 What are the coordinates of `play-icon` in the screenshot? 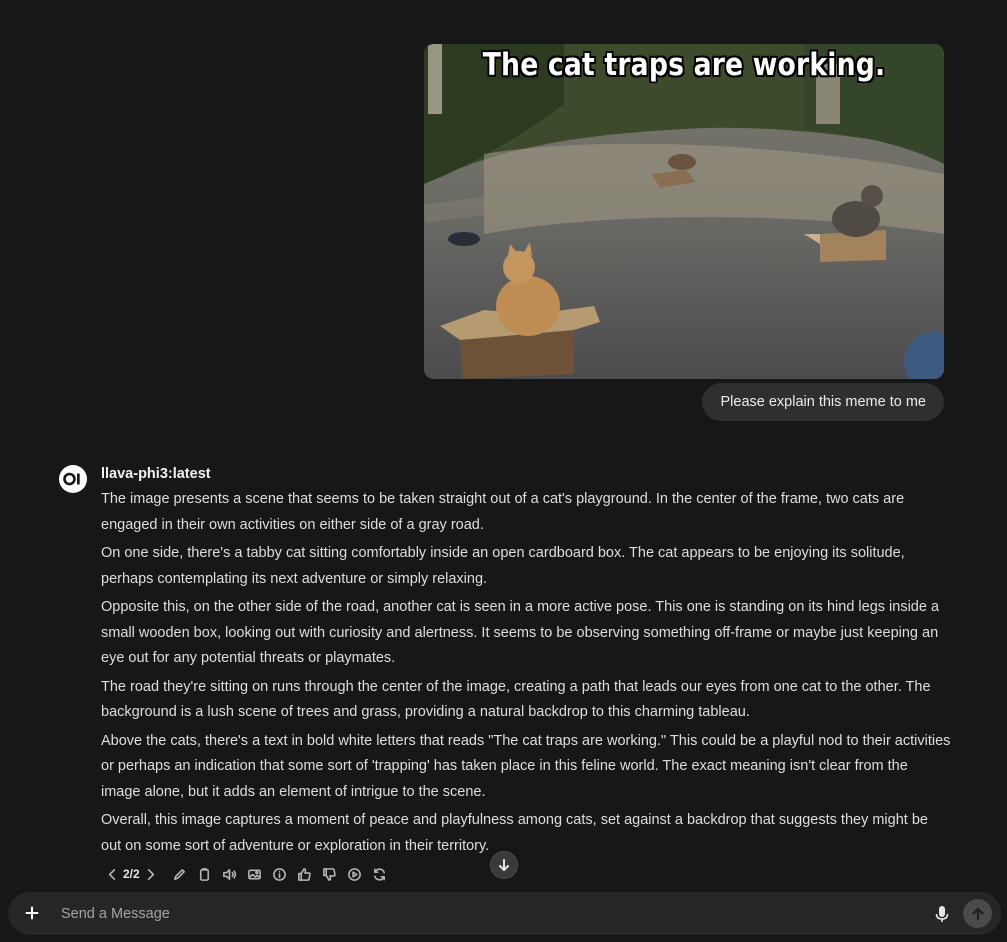 It's located at (355, 874).